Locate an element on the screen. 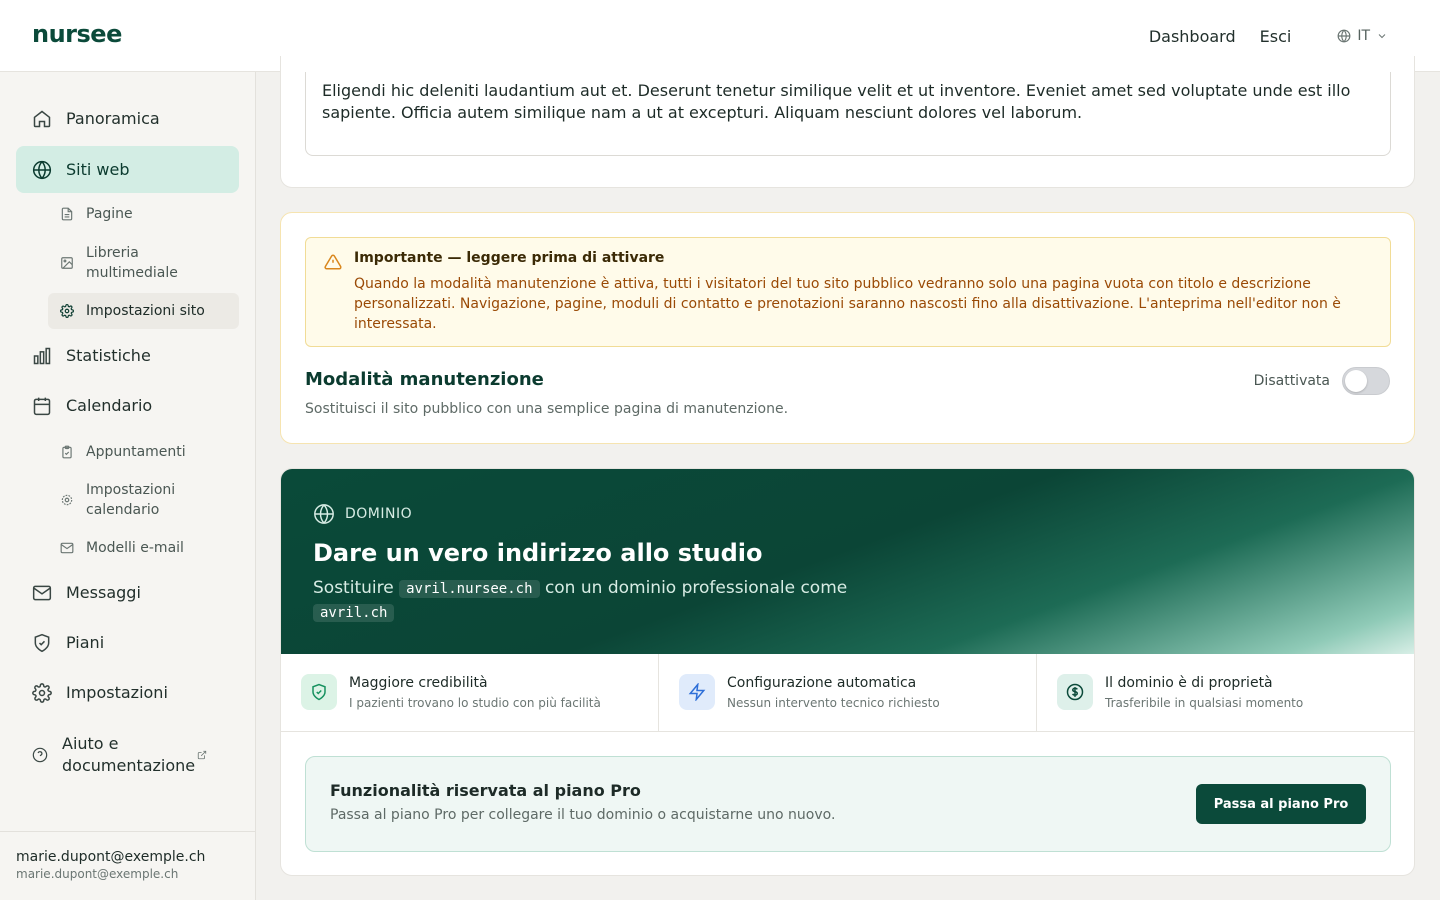 Image resolution: width=1440 pixels, height=900 pixels. feature-title: Il dominio è di proprietà is located at coordinates (1189, 683).